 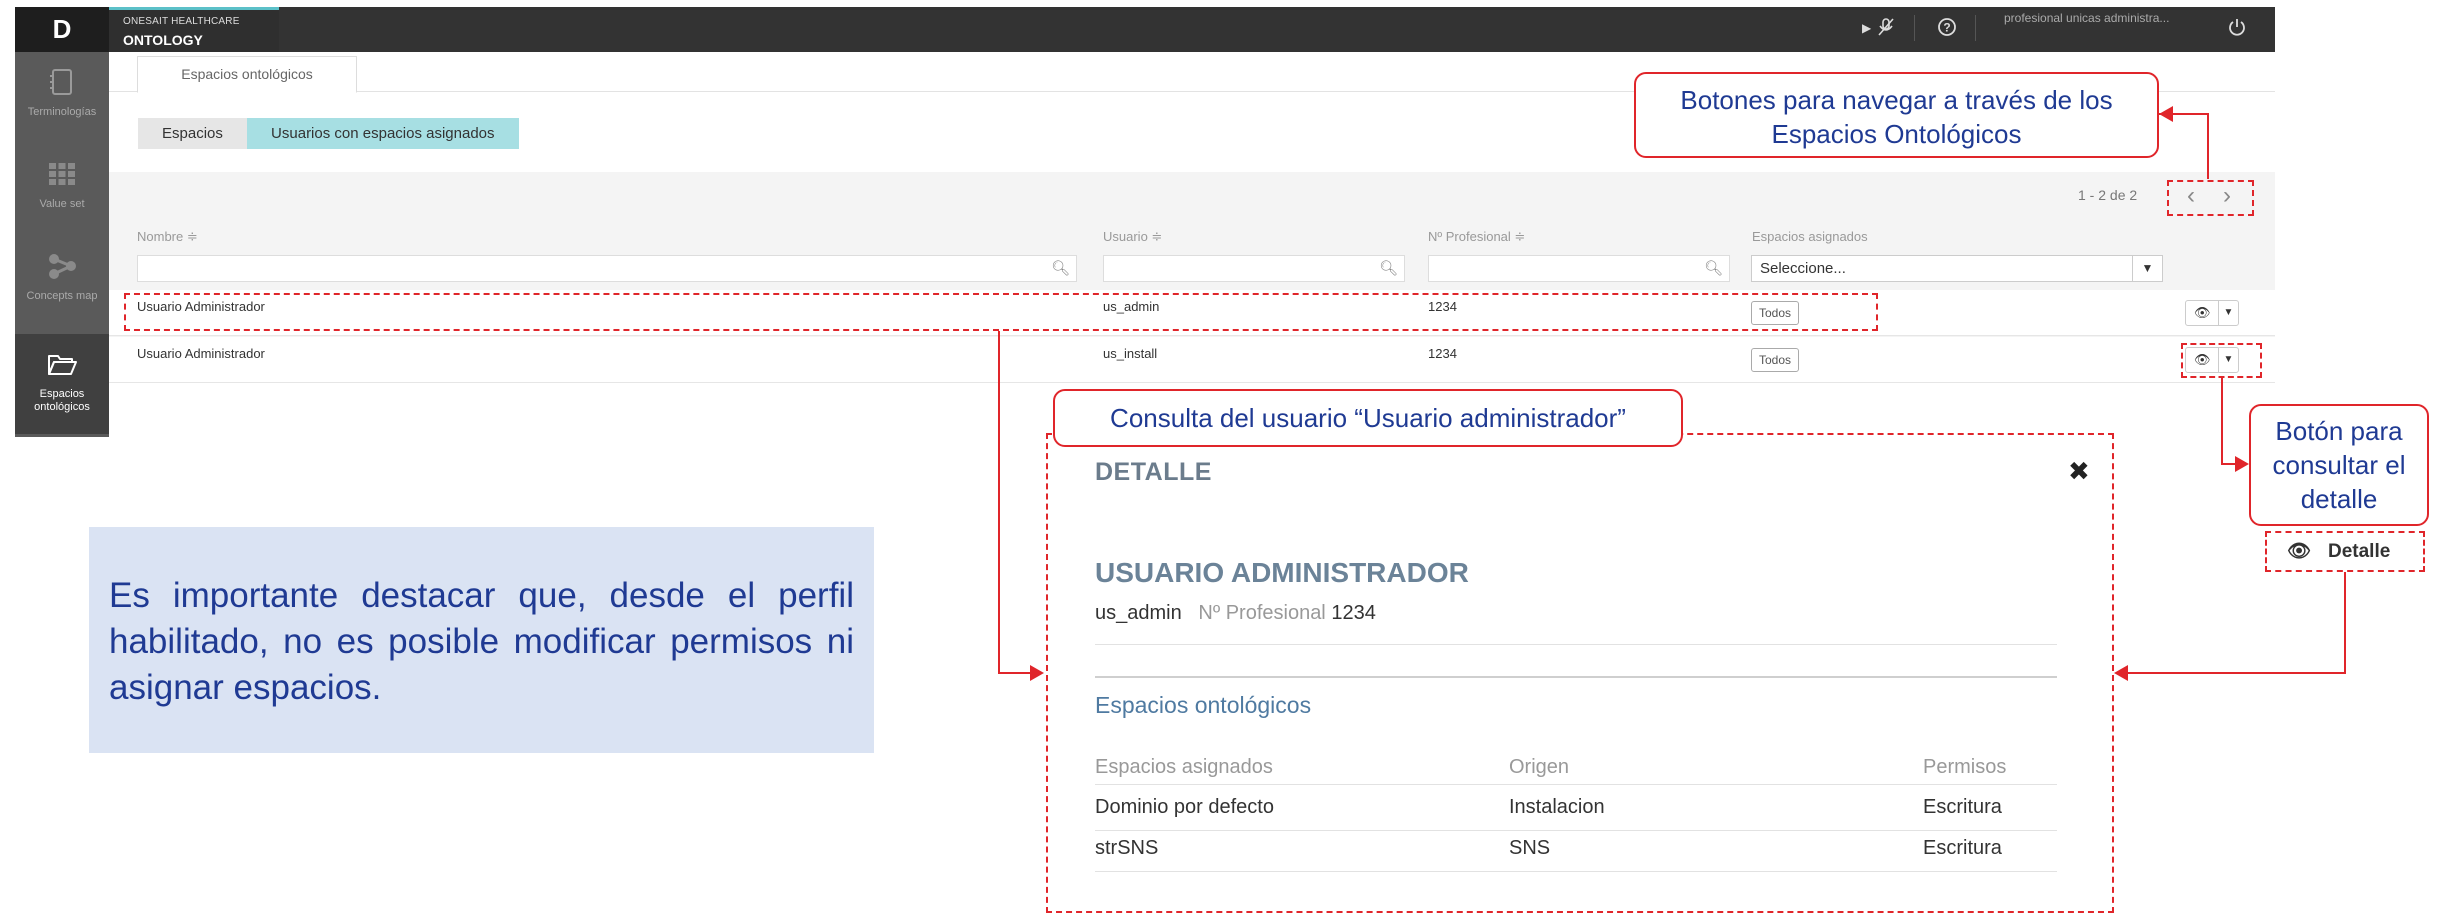 What do you see at coordinates (2079, 471) in the screenshot?
I see `close-icon: ✖` at bounding box center [2079, 471].